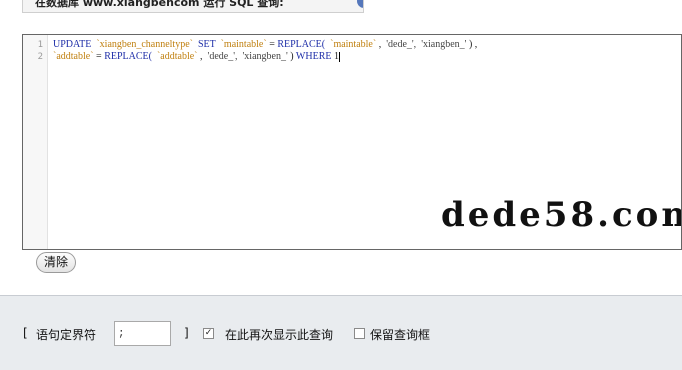 This screenshot has width=682, height=370. Describe the element at coordinates (40, 57) in the screenshot. I see `line-number: 2` at that location.